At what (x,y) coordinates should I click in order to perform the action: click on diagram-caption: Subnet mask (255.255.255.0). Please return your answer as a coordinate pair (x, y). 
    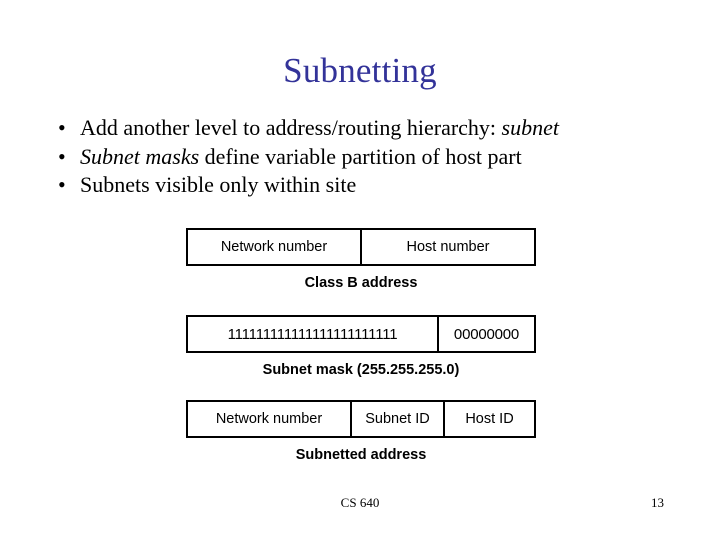
    Looking at the image, I should click on (361, 370).